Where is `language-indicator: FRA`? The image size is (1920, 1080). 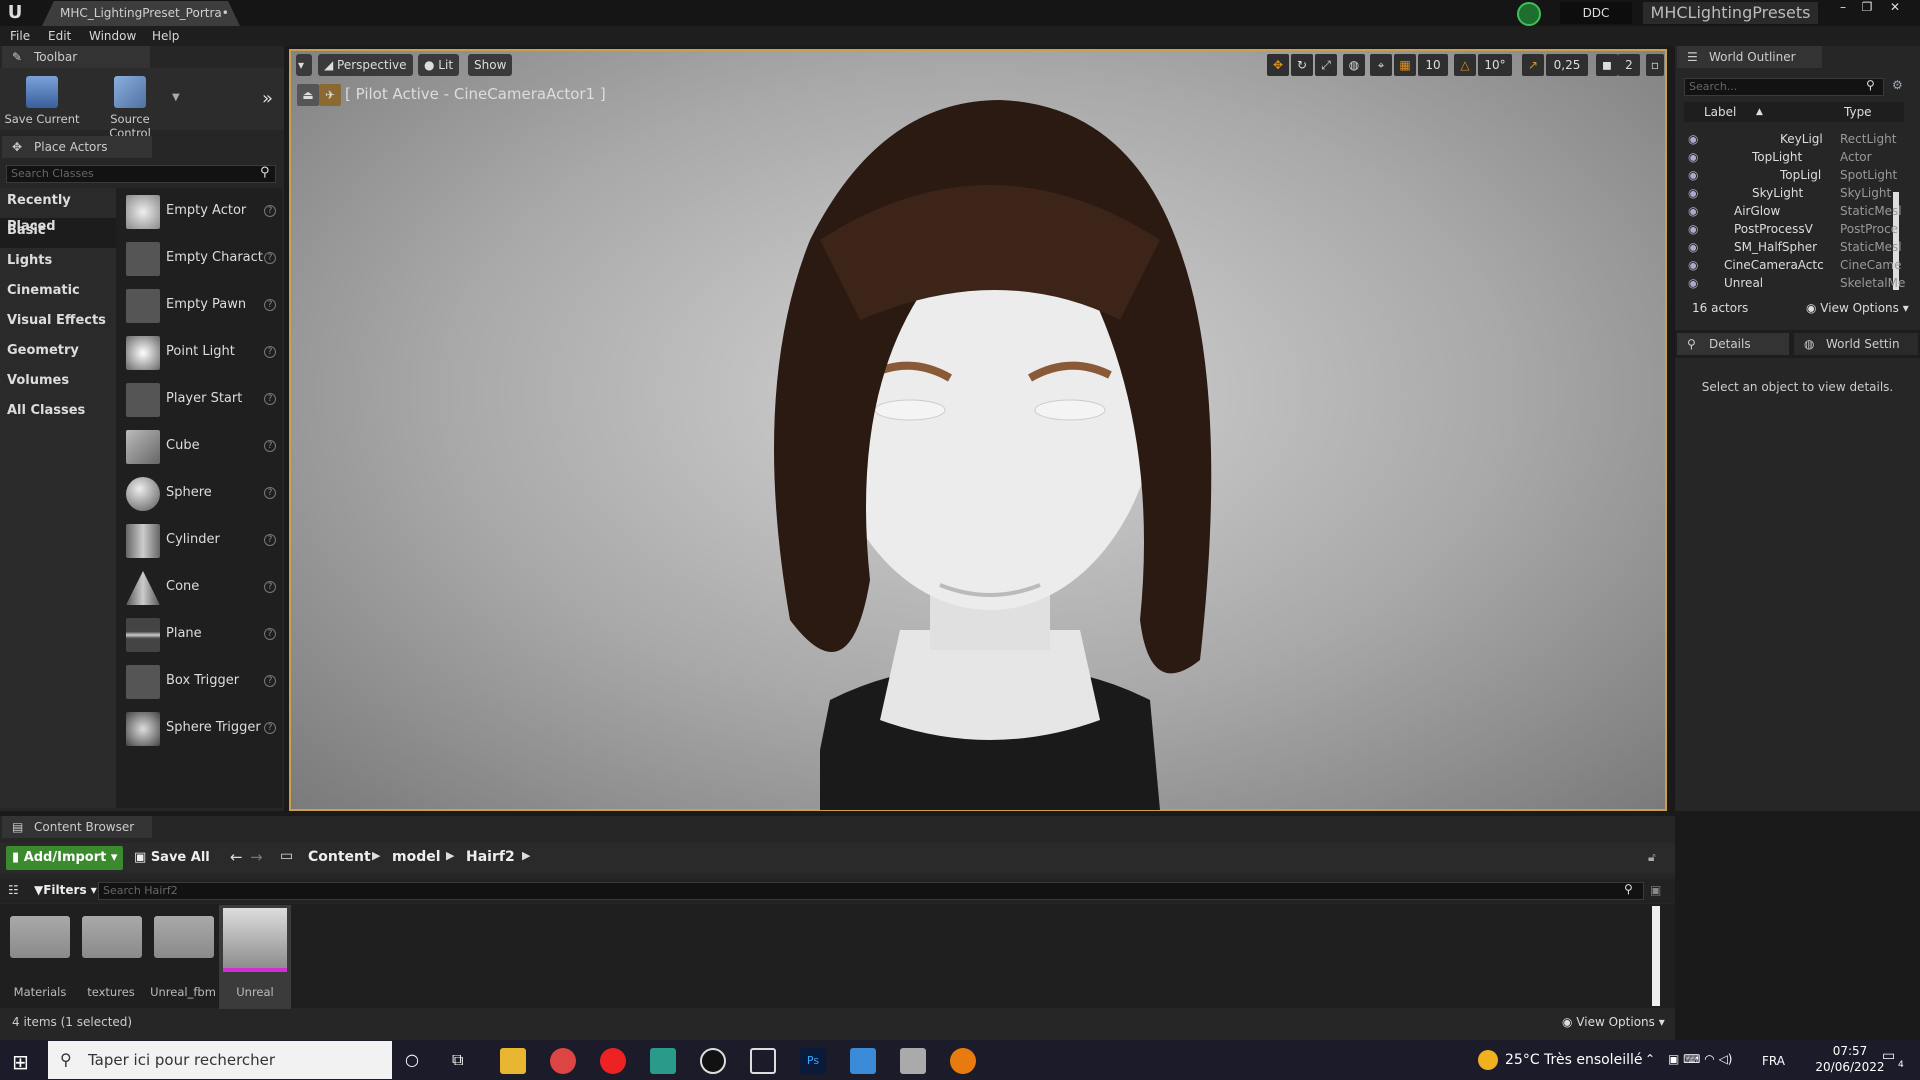
language-indicator: FRA is located at coordinates (1773, 1061).